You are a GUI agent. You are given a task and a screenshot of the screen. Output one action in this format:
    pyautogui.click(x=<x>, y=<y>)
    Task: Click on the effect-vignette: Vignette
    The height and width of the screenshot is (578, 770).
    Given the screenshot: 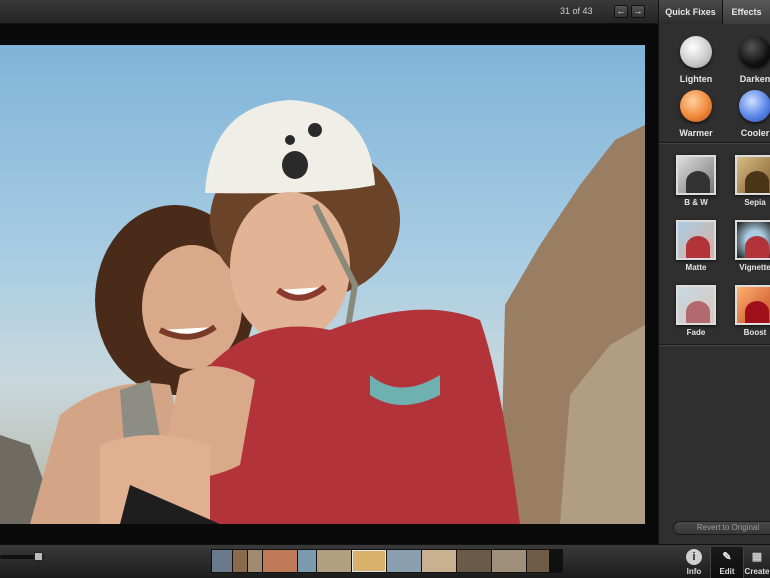 What is the action you would take?
    pyautogui.click(x=748, y=246)
    